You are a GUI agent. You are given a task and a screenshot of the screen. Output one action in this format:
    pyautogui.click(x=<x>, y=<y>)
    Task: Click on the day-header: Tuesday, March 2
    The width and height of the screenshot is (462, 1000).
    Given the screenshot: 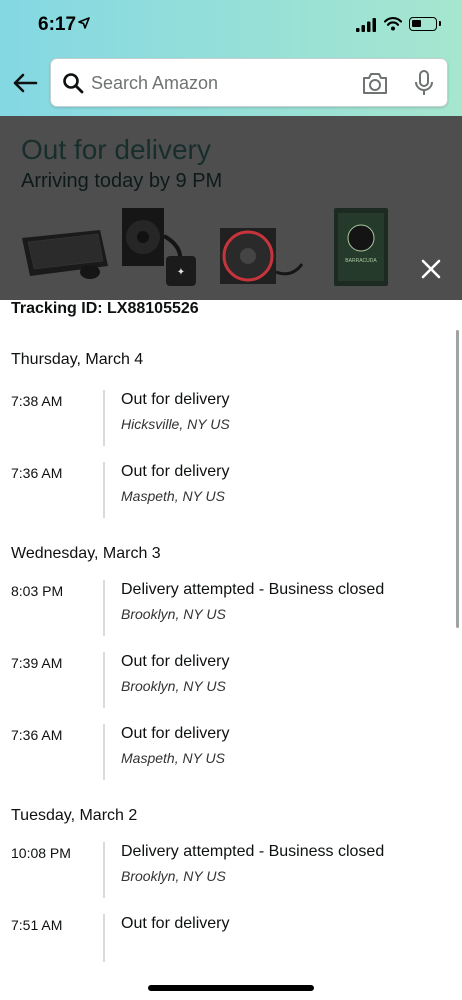 What is the action you would take?
    pyautogui.click(x=74, y=815)
    